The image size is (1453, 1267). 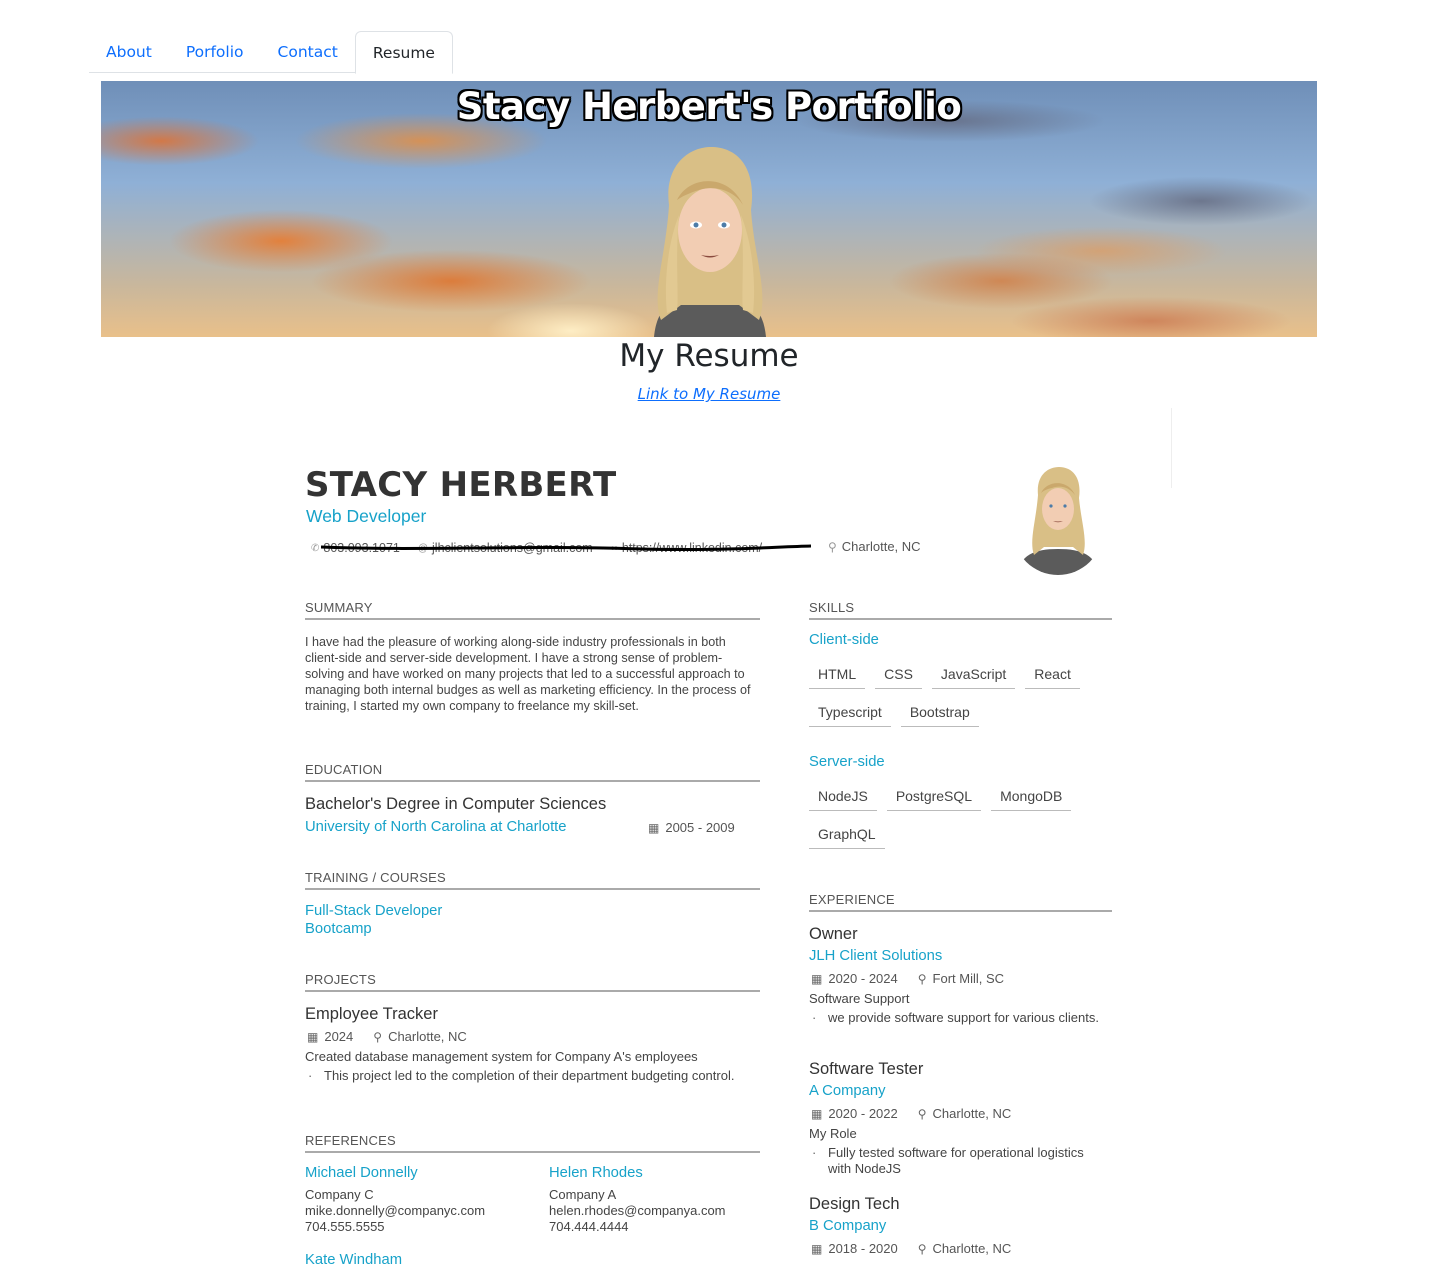 I want to click on experience-company: A Company, so click(x=847, y=1091).